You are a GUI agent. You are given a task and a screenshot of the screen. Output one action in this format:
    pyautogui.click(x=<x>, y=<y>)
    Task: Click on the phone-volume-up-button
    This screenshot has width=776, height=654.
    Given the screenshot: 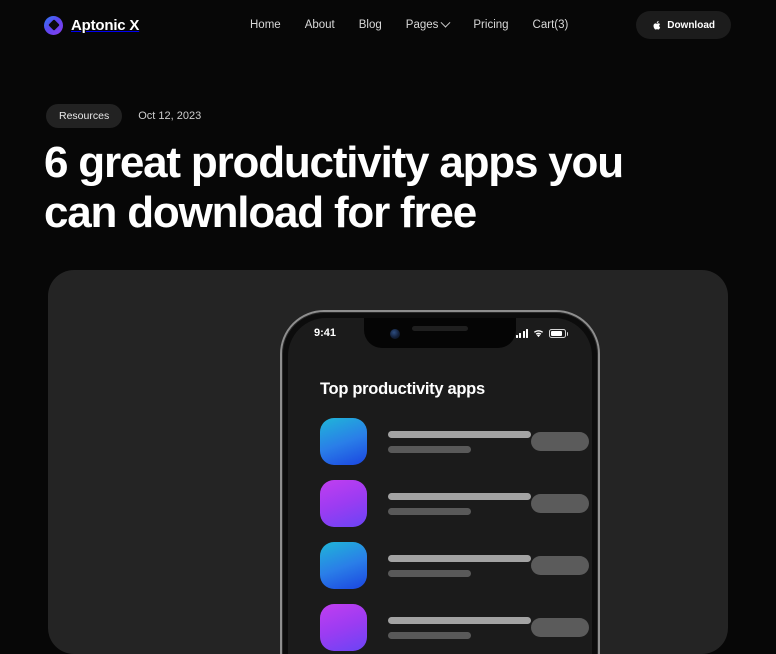 What is the action you would take?
    pyautogui.click(x=281, y=450)
    